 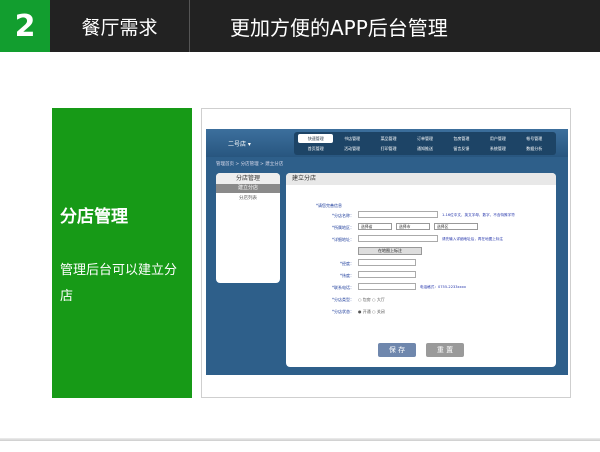 I want to click on row-name: *分店名称： 1-16位中文、英文字母、数字，不含特殊字符, so click(x=421, y=215).